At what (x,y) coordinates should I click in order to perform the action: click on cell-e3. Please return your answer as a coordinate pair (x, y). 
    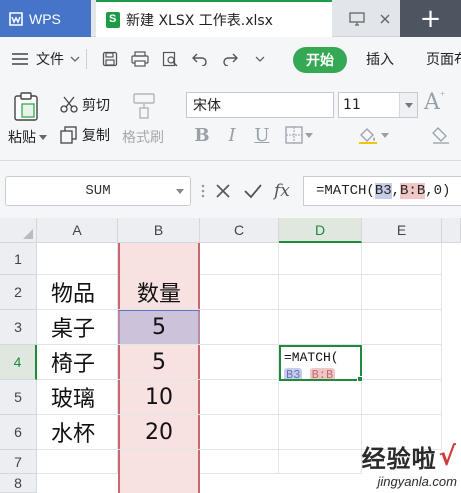
    Looking at the image, I should click on (402, 327).